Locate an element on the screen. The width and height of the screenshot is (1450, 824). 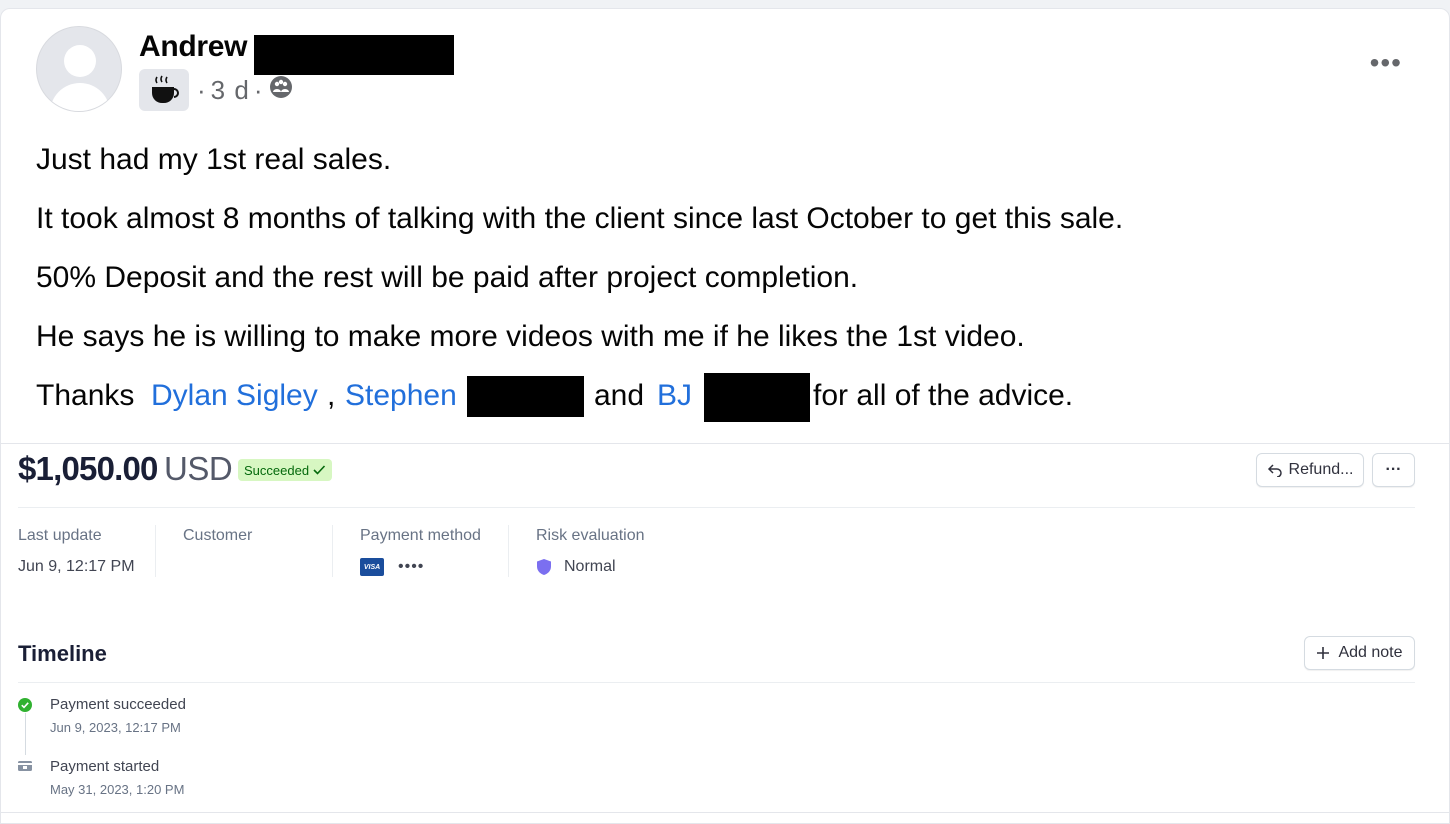
author-avatar is located at coordinates (79, 69).